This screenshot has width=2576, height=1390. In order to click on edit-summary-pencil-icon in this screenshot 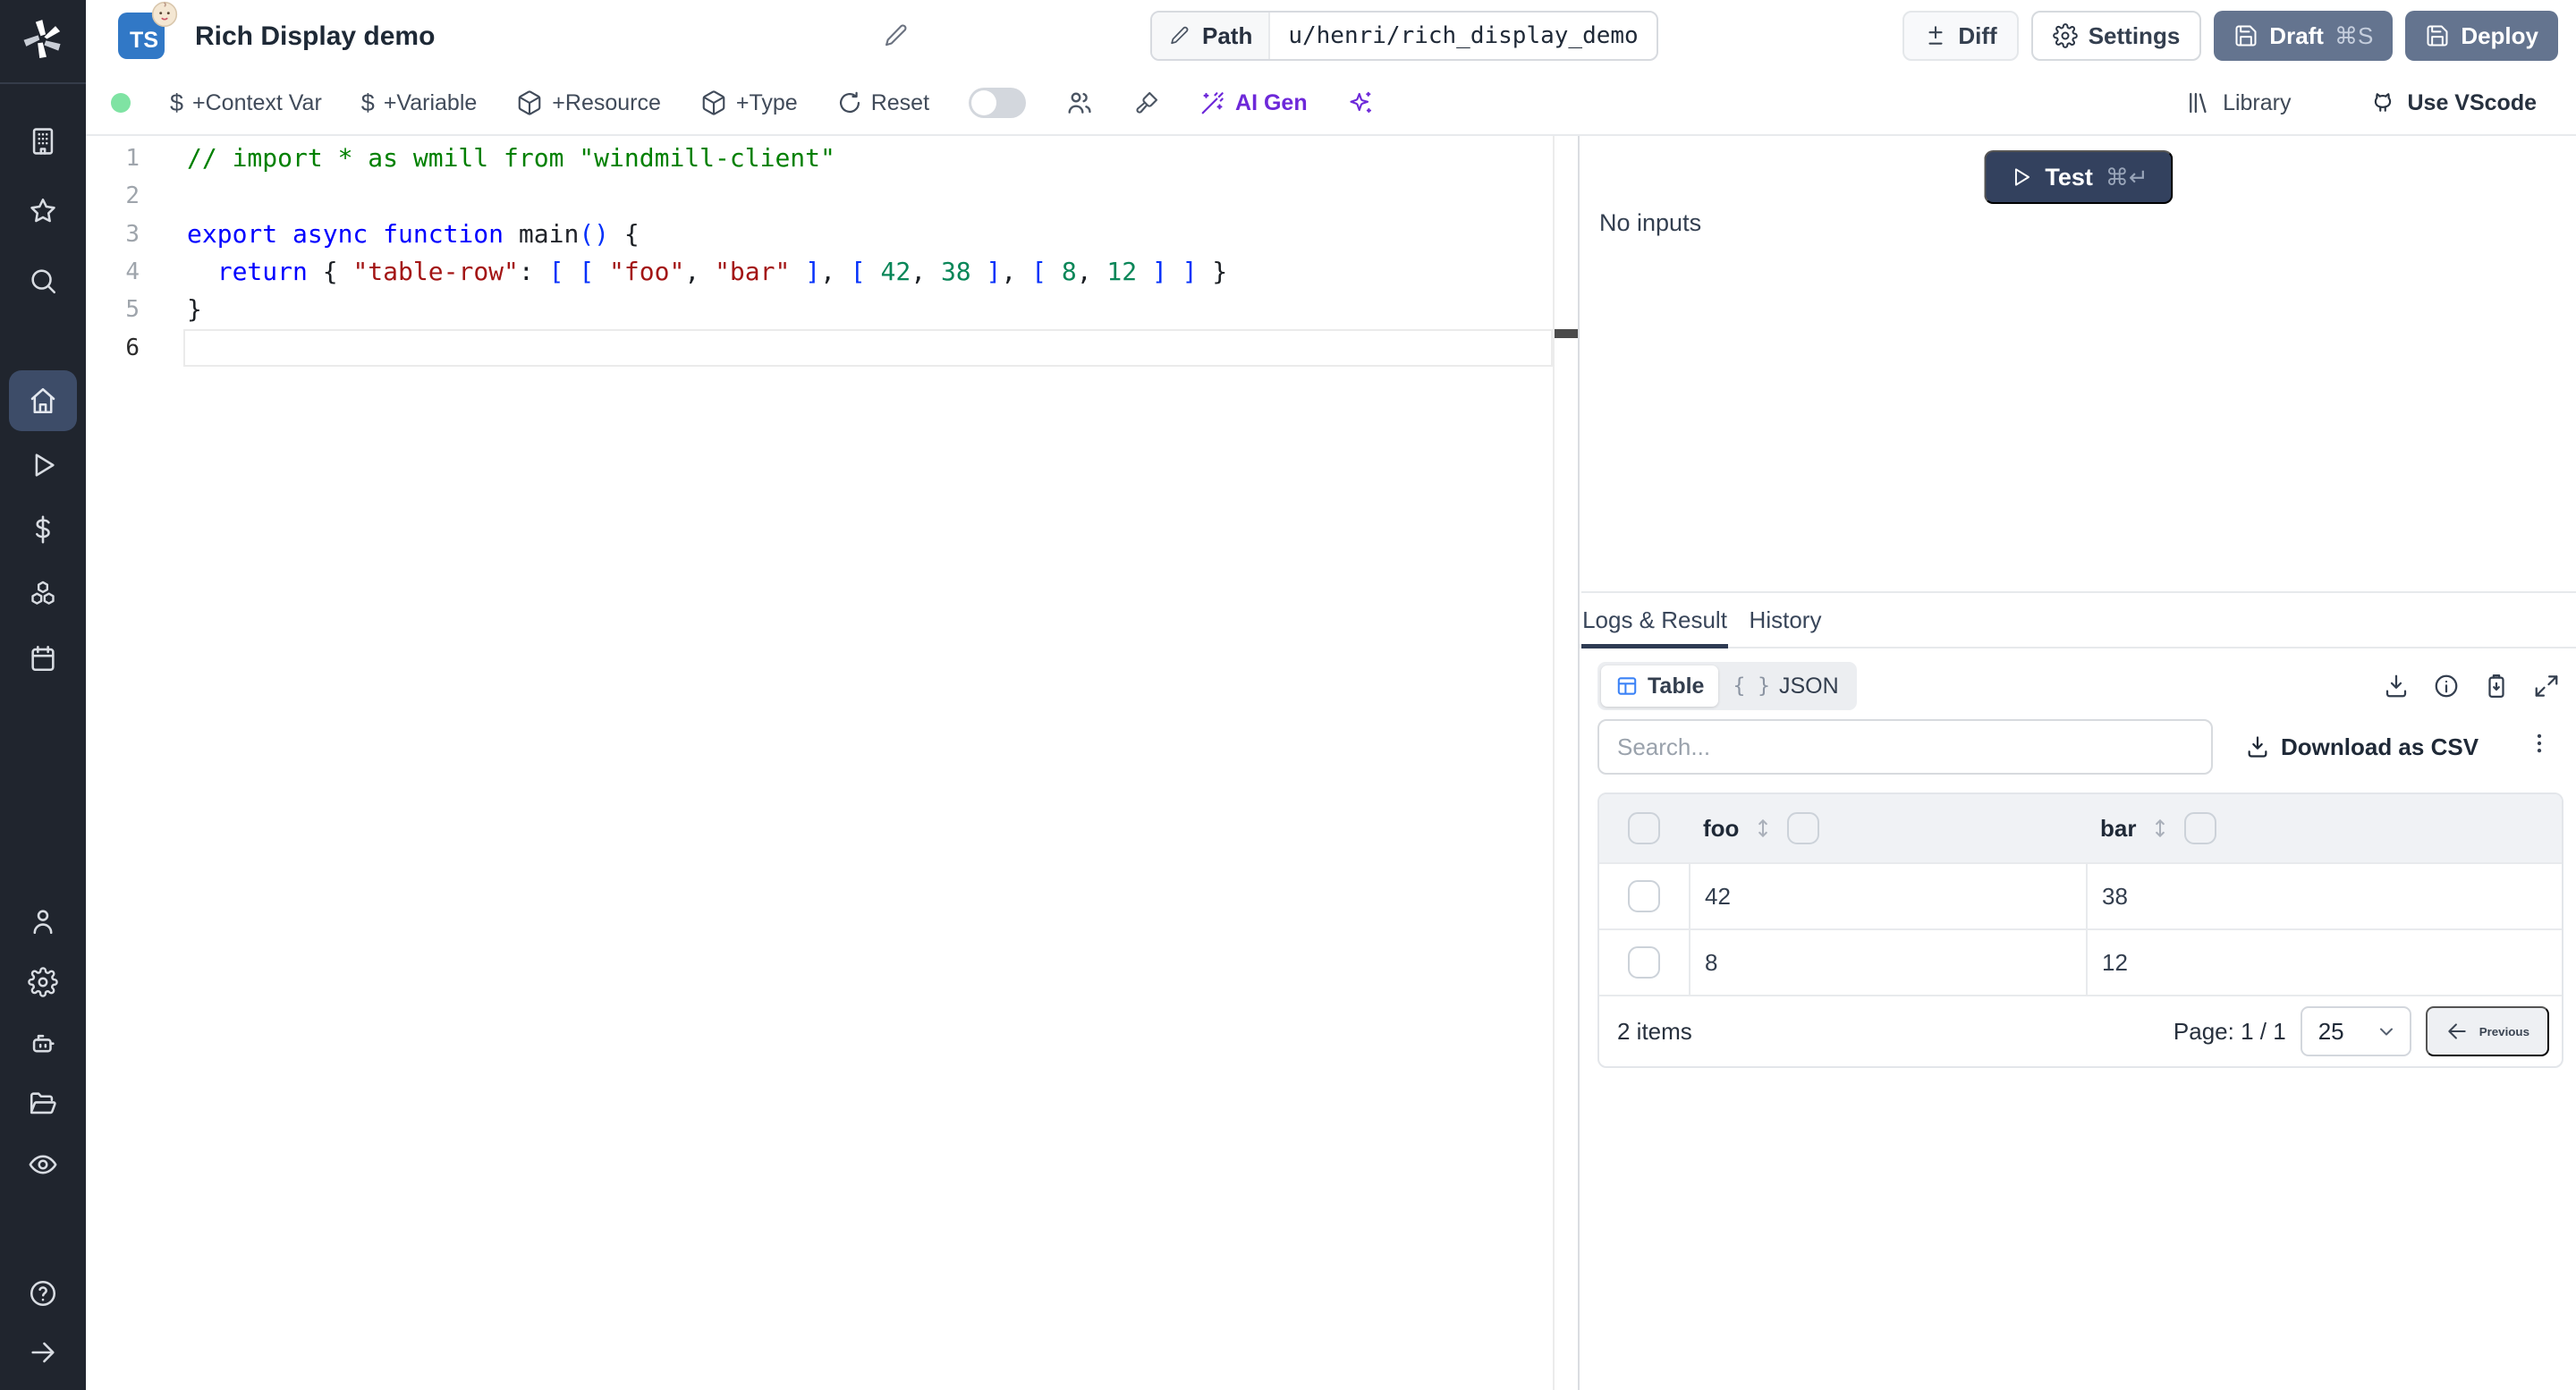, I will do `click(896, 35)`.